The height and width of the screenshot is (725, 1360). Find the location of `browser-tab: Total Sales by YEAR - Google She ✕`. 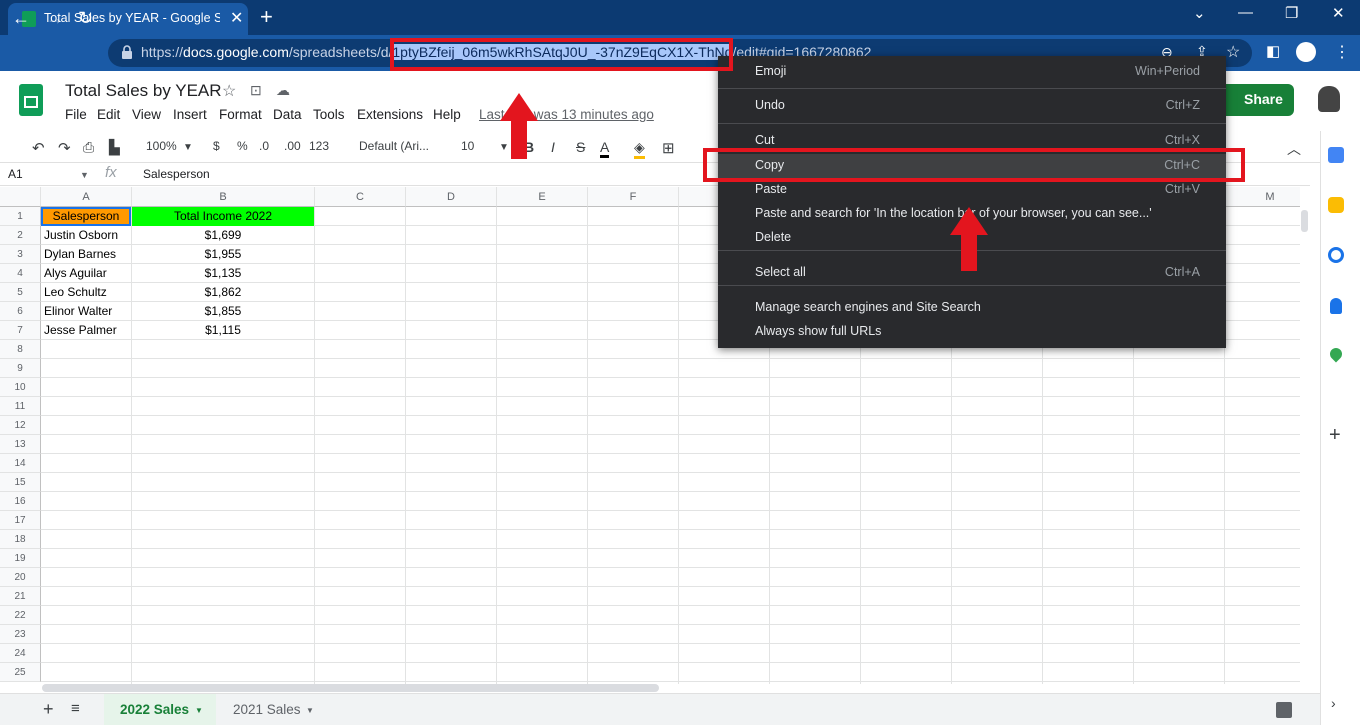

browser-tab: Total Sales by YEAR - Google She ✕ is located at coordinates (128, 19).